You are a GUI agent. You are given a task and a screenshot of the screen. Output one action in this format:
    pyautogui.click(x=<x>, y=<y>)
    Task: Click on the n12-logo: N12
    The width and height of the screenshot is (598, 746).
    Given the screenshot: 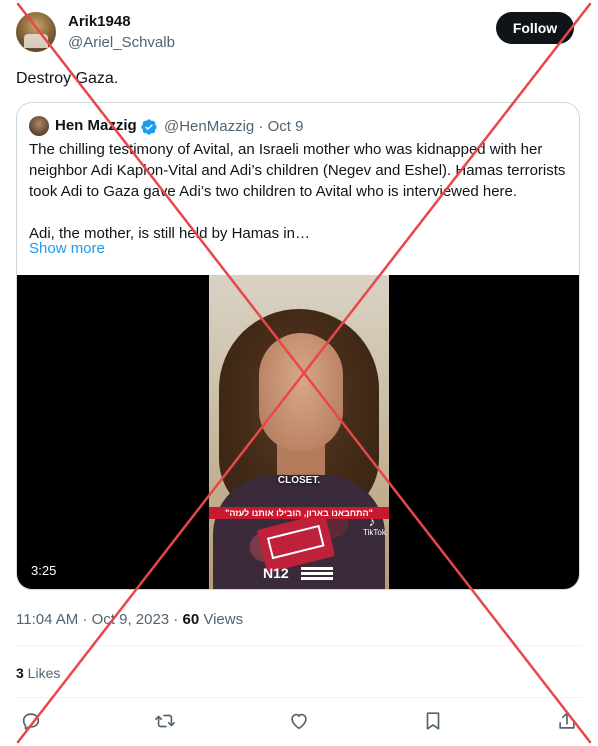 What is the action you would take?
    pyautogui.click(x=276, y=573)
    